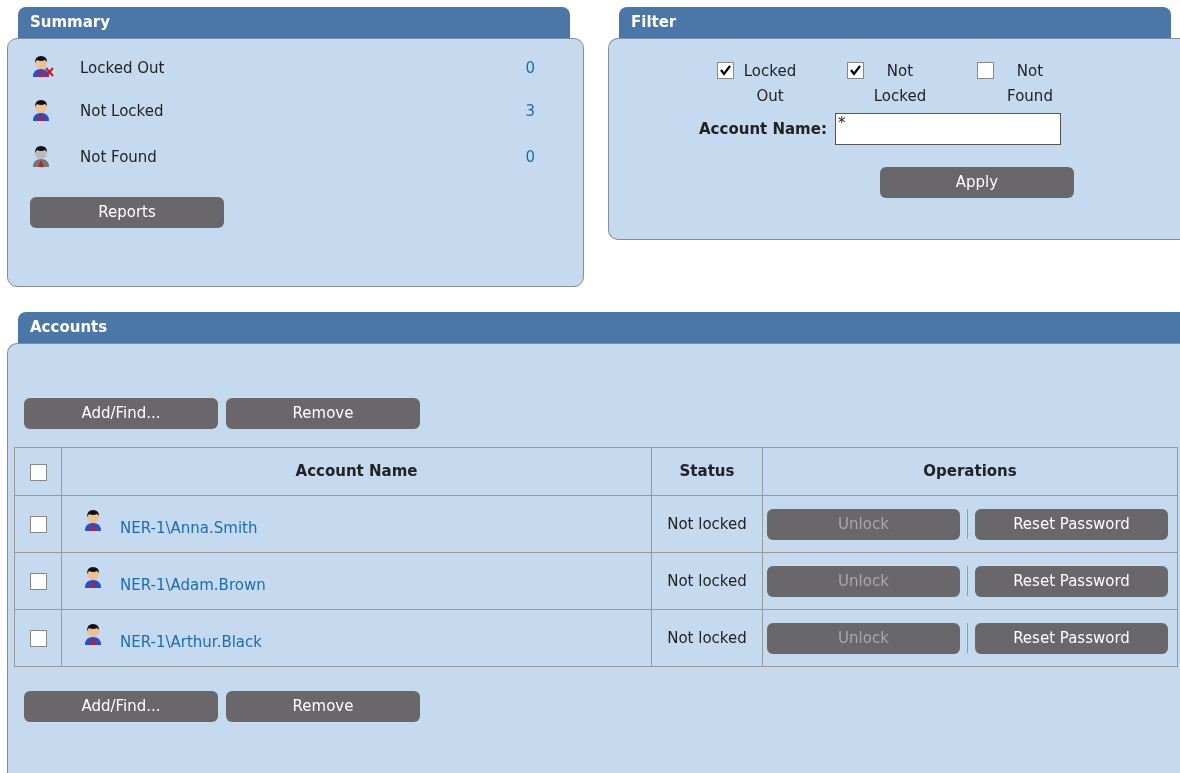 Image resolution: width=1180 pixels, height=773 pixels. I want to click on apply-button: Apply, so click(977, 182).